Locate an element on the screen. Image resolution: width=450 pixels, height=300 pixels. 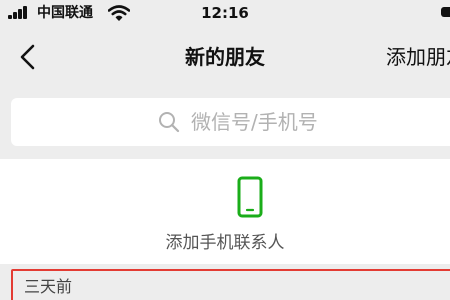
page-title: 新的朋友 is located at coordinates (225, 57).